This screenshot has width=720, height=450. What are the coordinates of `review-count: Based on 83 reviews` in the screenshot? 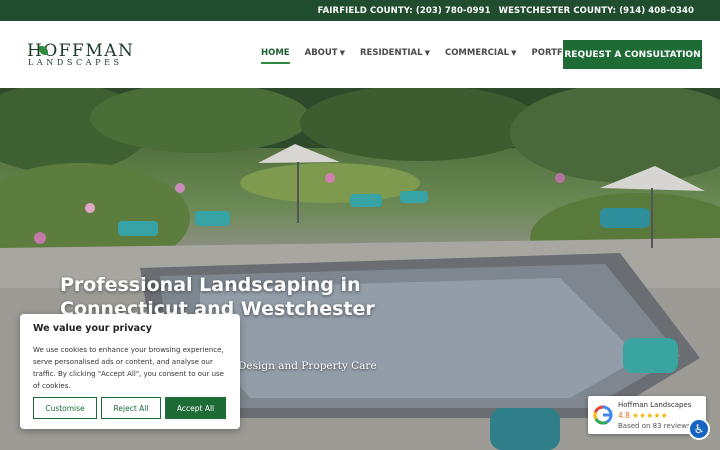 It's located at (654, 426).